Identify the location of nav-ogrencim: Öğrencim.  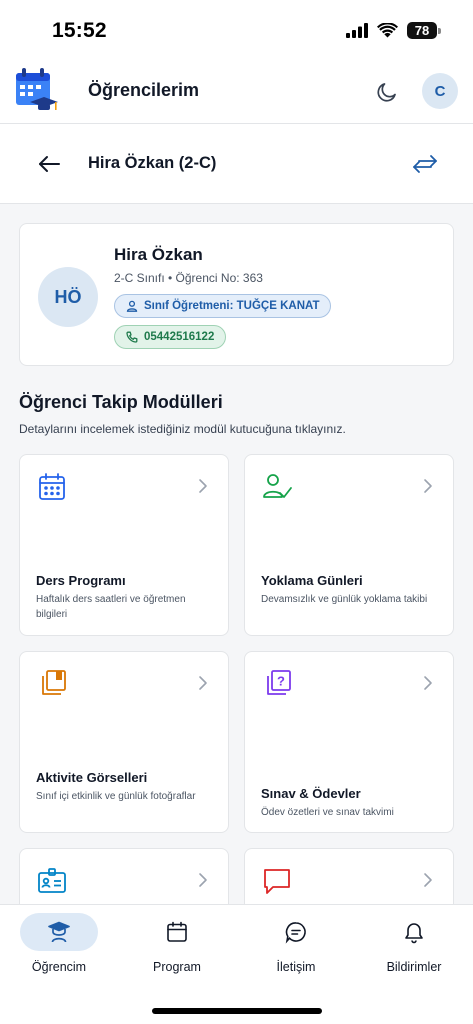
(59, 949).